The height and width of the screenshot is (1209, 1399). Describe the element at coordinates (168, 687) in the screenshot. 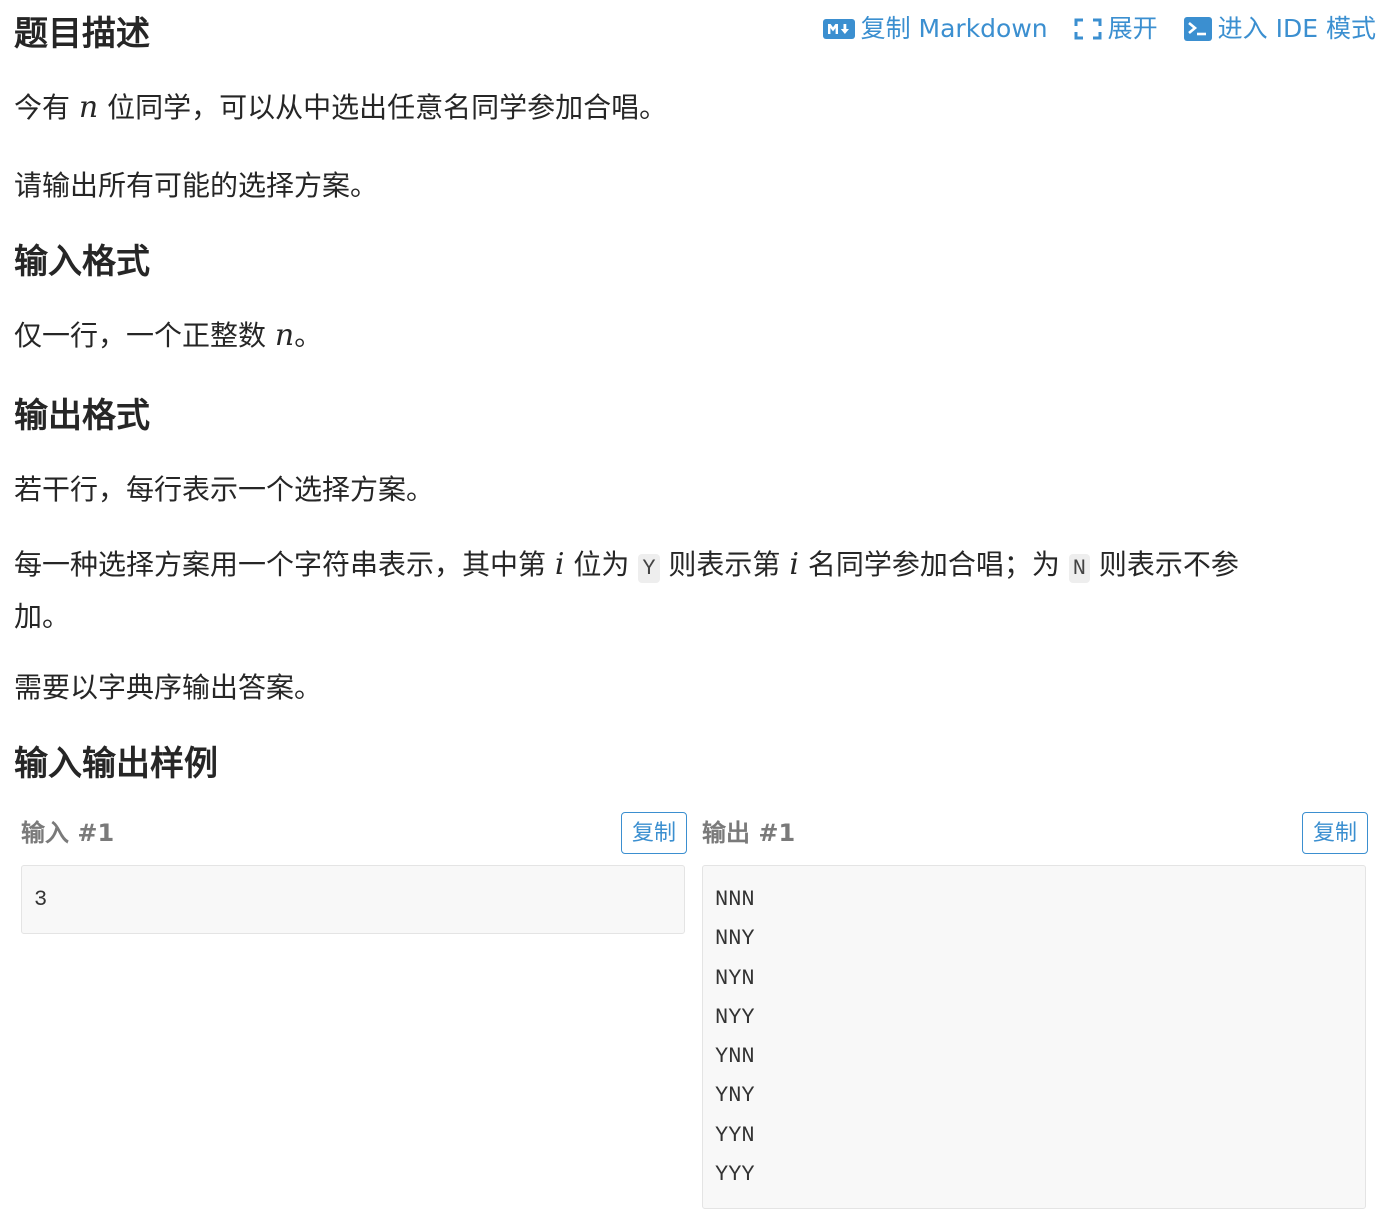

I see `output-format-line-3: 需要以字典序输出答案。` at that location.